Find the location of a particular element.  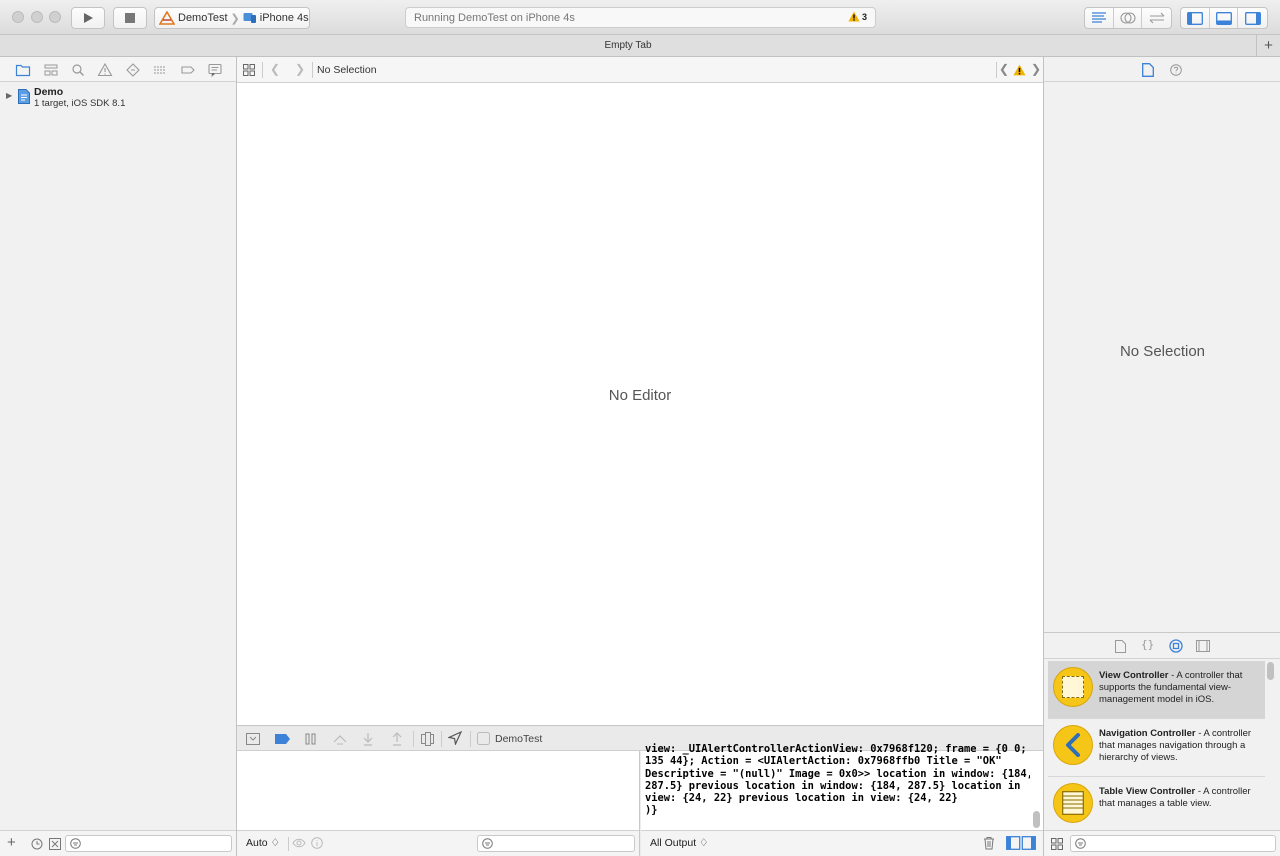

find-navigator-search-icon is located at coordinates (78, 70).